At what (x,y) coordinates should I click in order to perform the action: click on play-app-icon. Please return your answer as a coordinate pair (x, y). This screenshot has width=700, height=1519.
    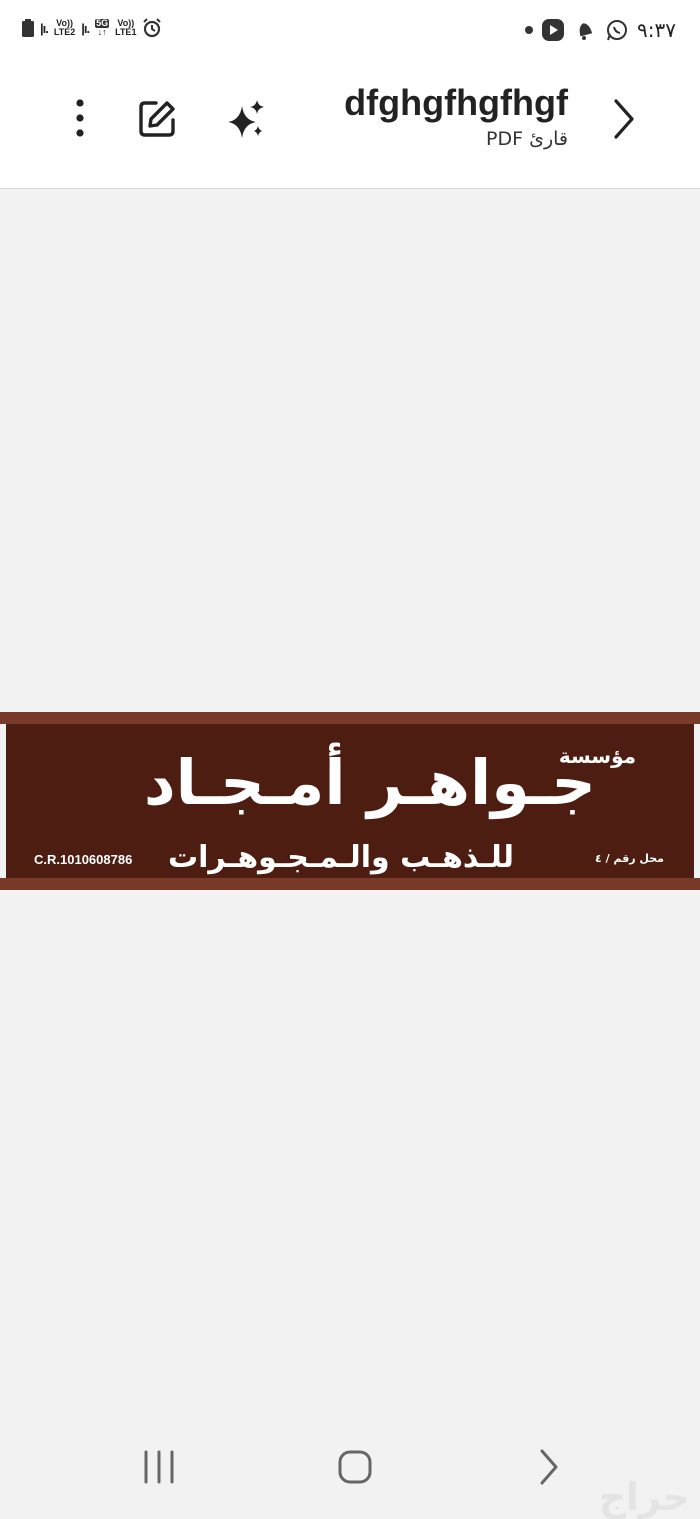
    Looking at the image, I should click on (553, 30).